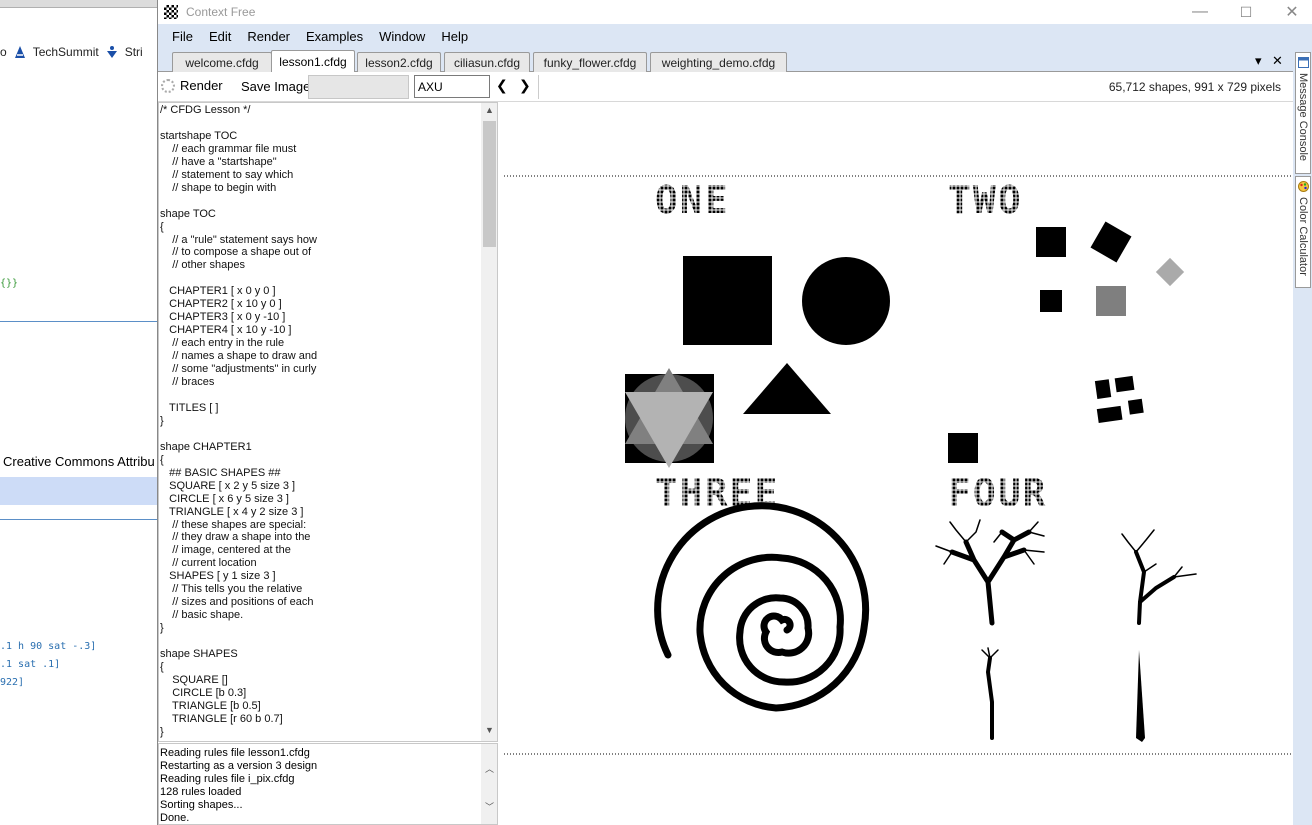  I want to click on shapes-overlay, so click(669, 418).